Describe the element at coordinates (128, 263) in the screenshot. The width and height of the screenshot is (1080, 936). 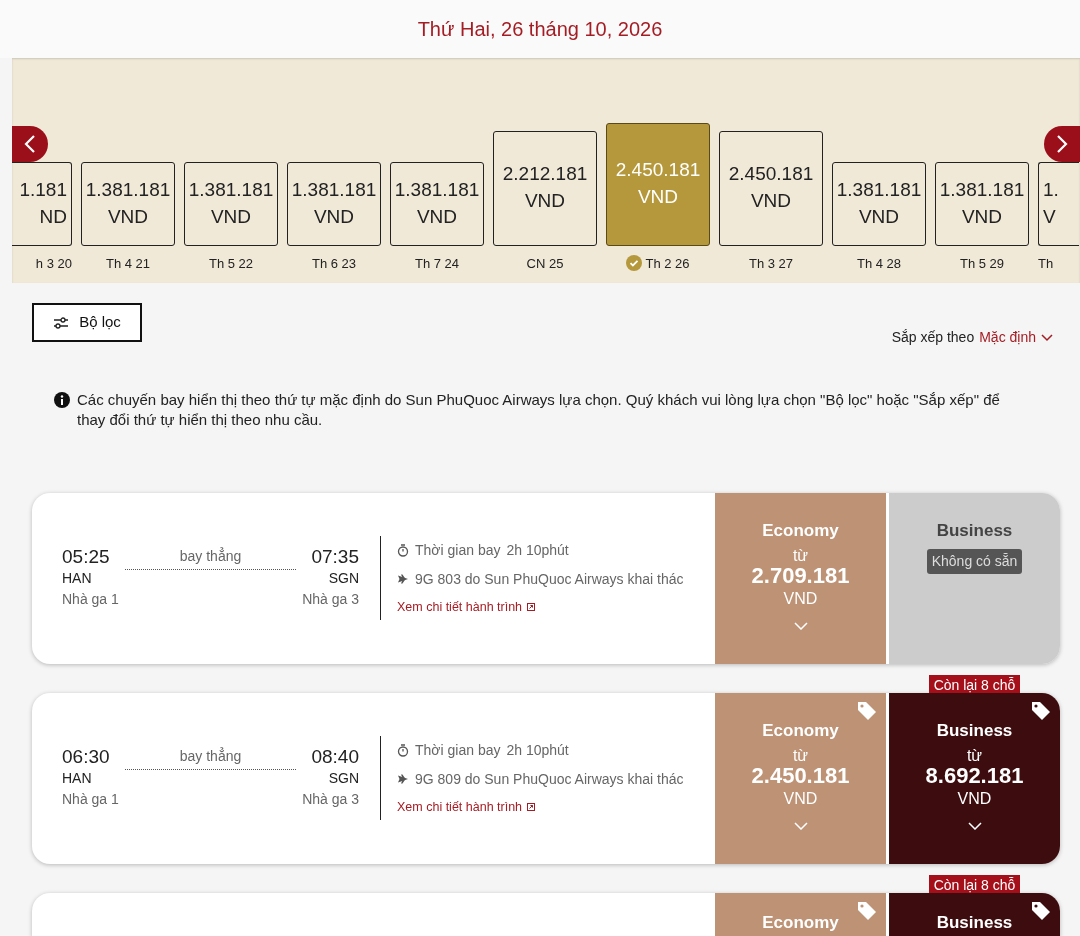
I see `date-label: Th 4 21` at that location.